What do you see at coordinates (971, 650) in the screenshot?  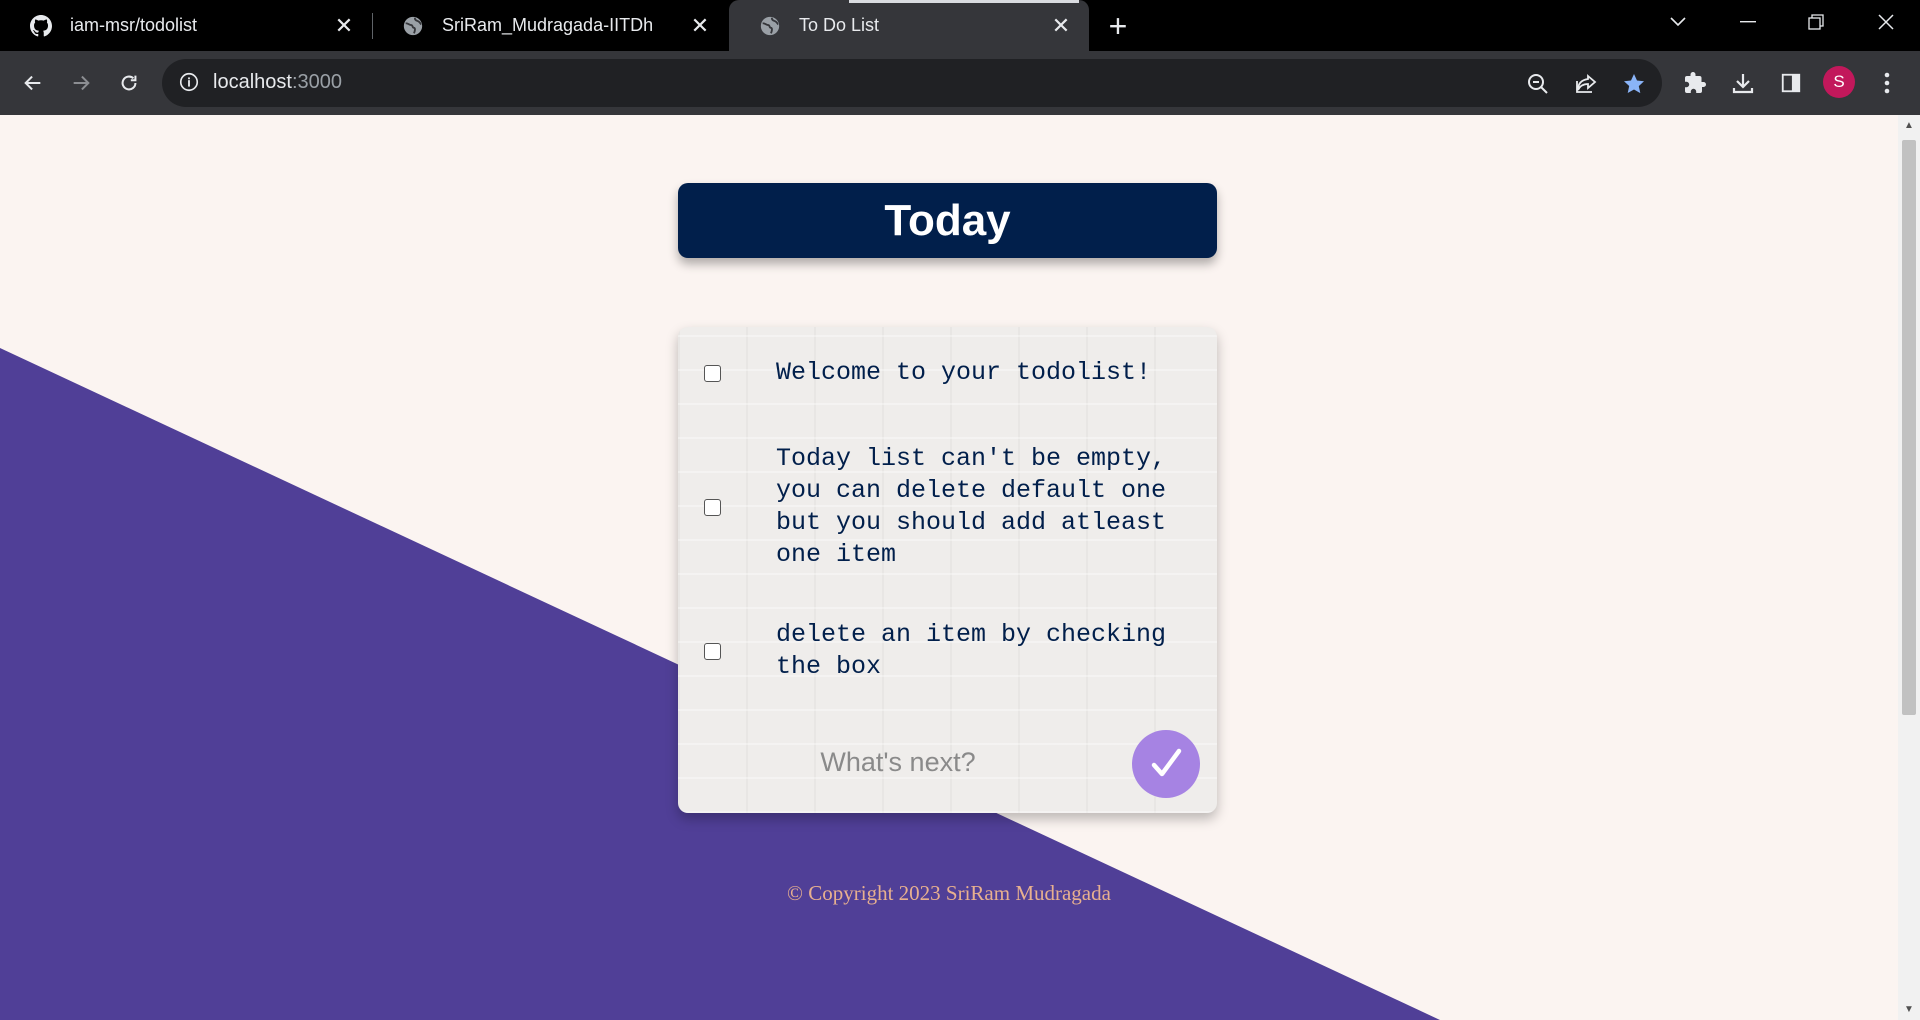 I see `item-text: delete an item by checking the box` at bounding box center [971, 650].